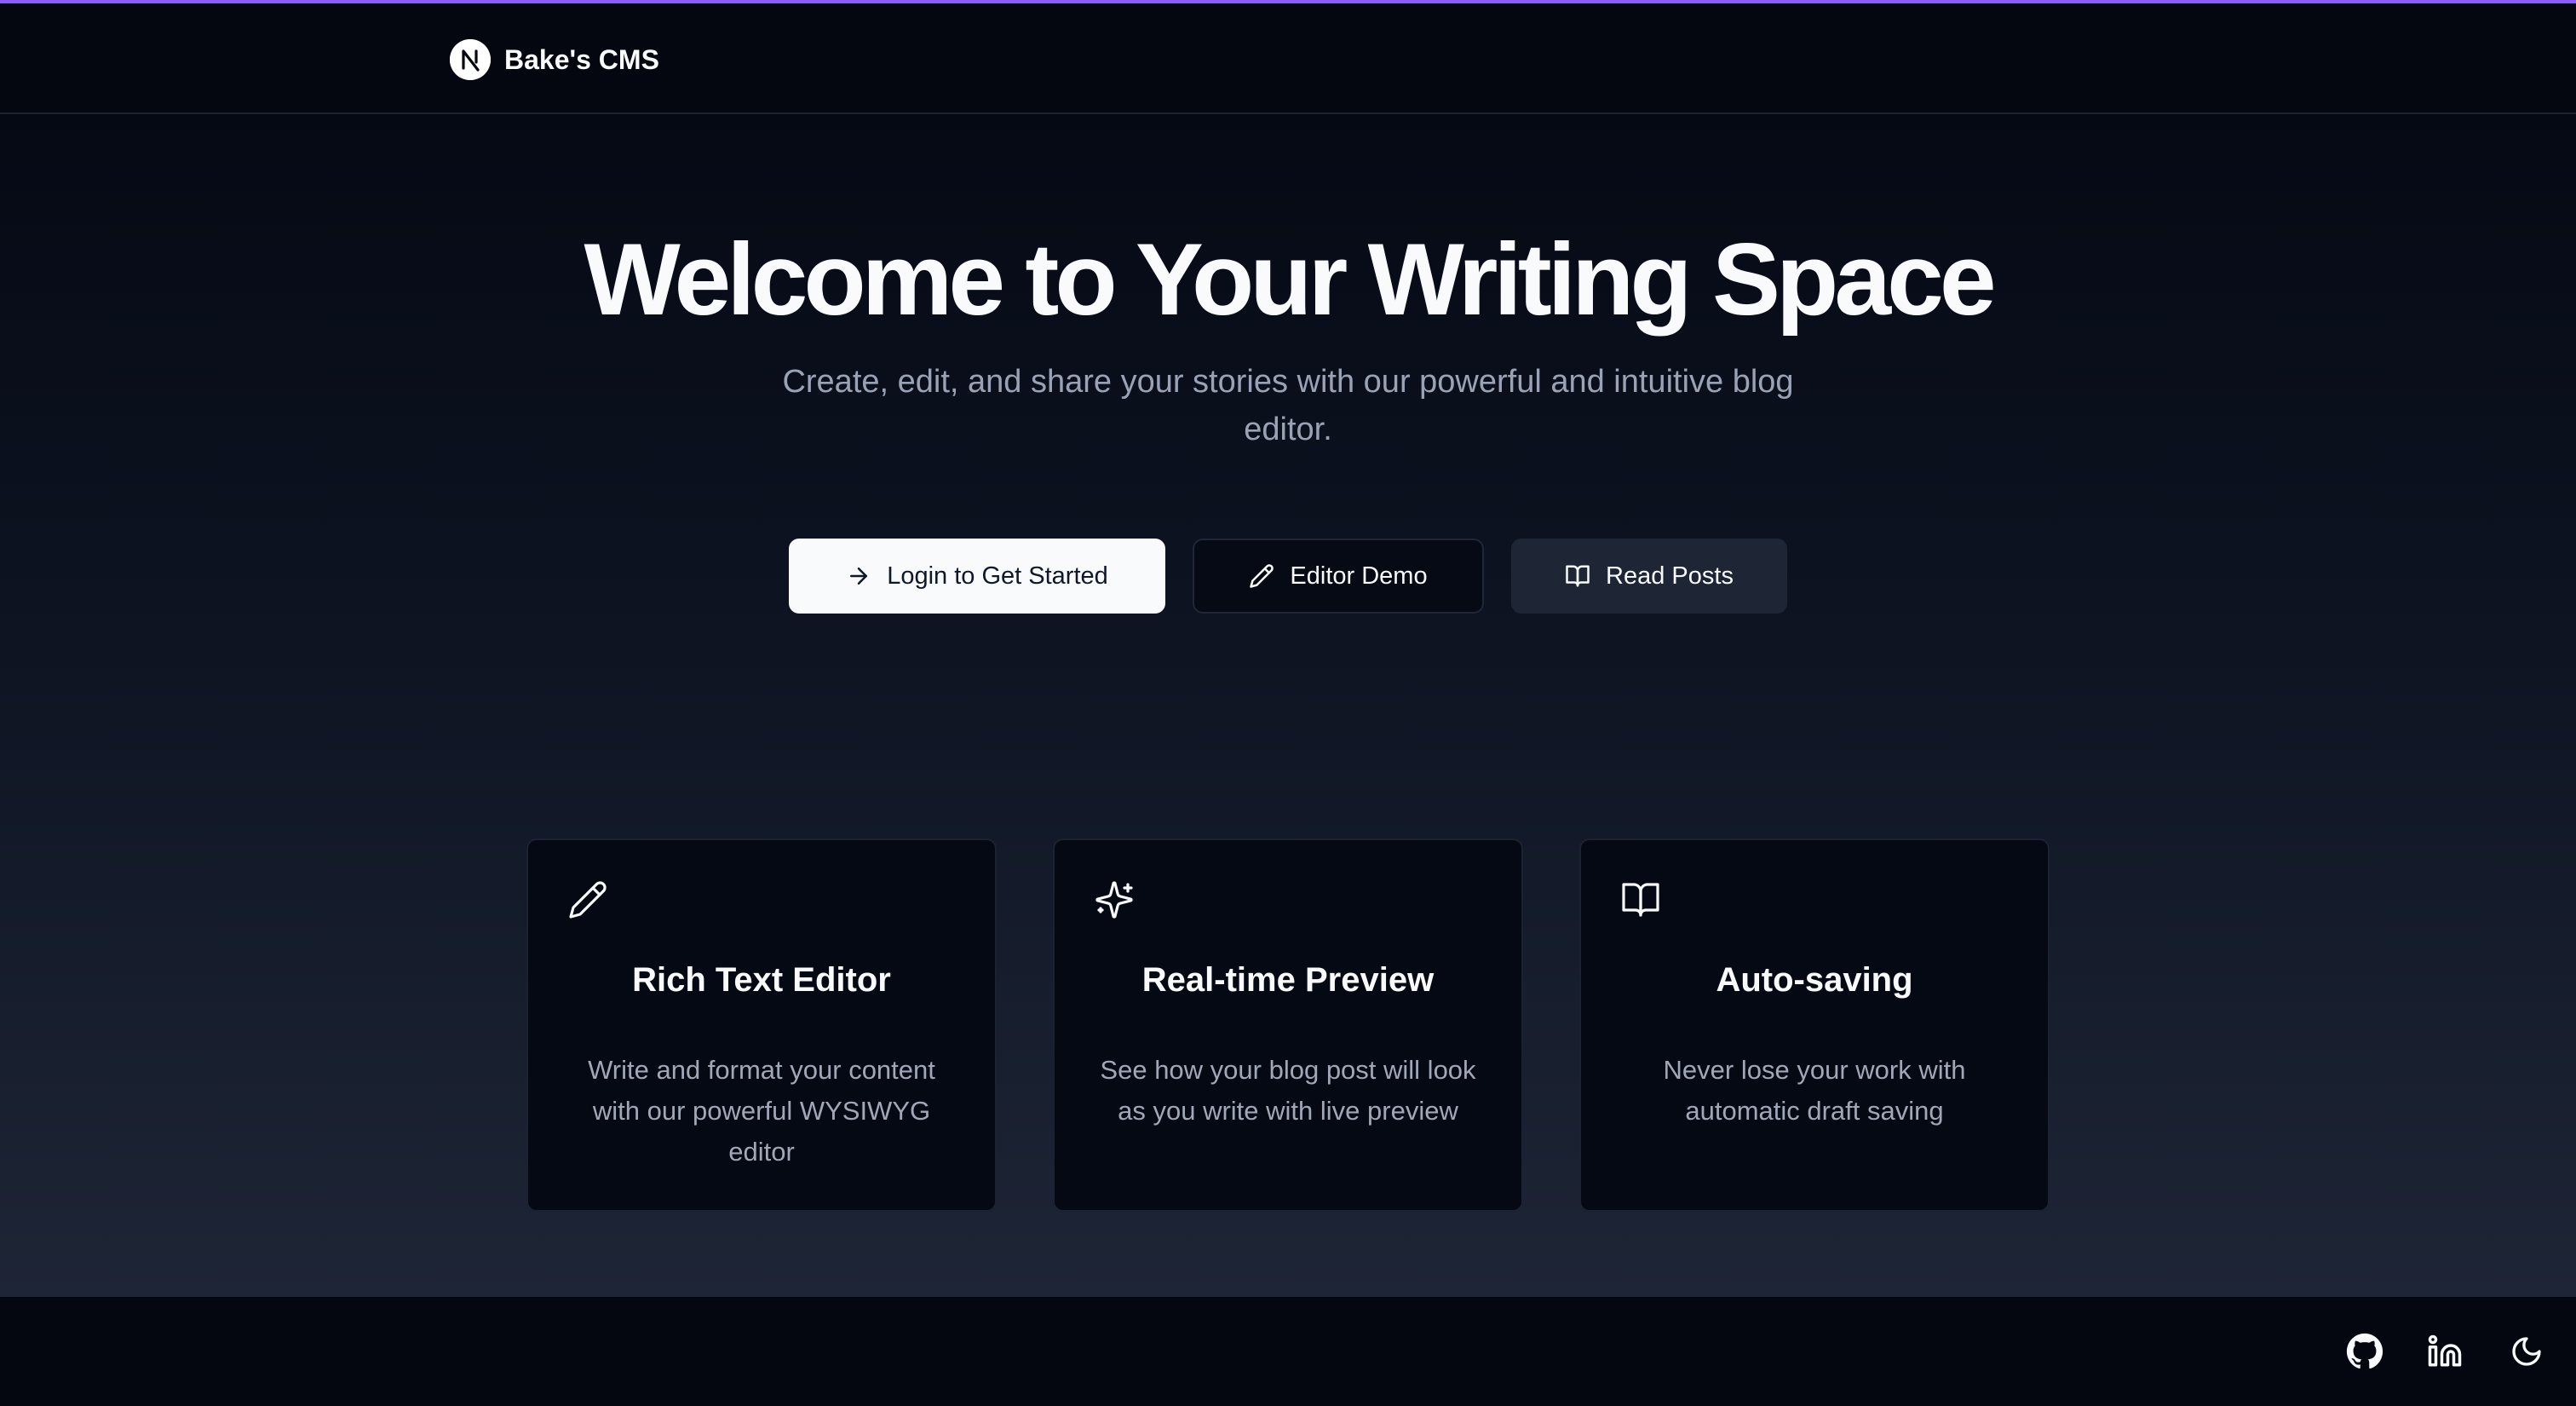 Image resolution: width=2576 pixels, height=1406 pixels. I want to click on login-button-label: Login to Get Started, so click(997, 576).